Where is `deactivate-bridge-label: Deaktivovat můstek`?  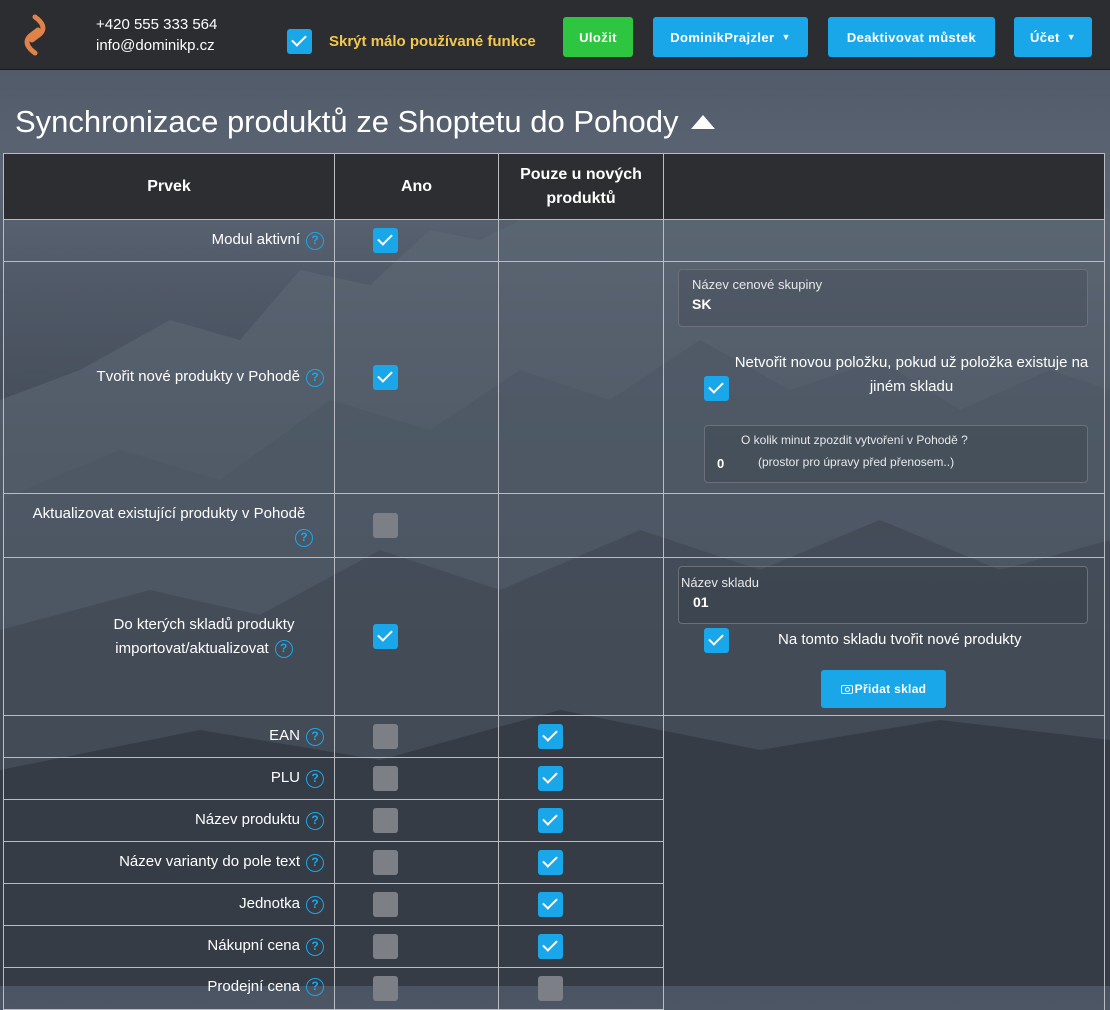
deactivate-bridge-label: Deaktivovat můstek is located at coordinates (911, 37).